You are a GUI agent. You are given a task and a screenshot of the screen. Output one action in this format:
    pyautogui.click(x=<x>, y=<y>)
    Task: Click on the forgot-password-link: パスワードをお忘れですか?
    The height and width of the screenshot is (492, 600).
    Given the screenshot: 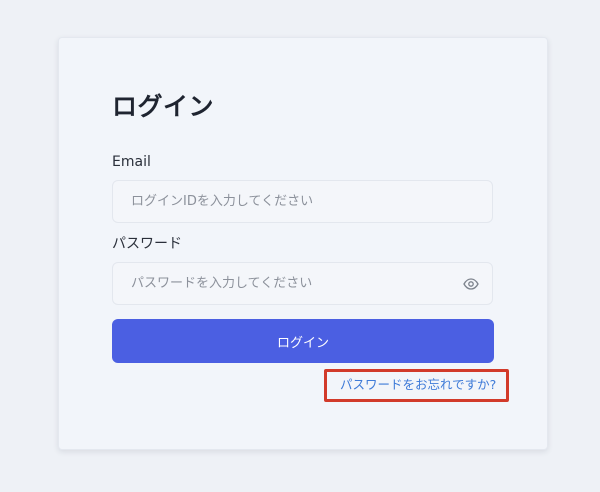 What is the action you would take?
    pyautogui.click(x=418, y=385)
    